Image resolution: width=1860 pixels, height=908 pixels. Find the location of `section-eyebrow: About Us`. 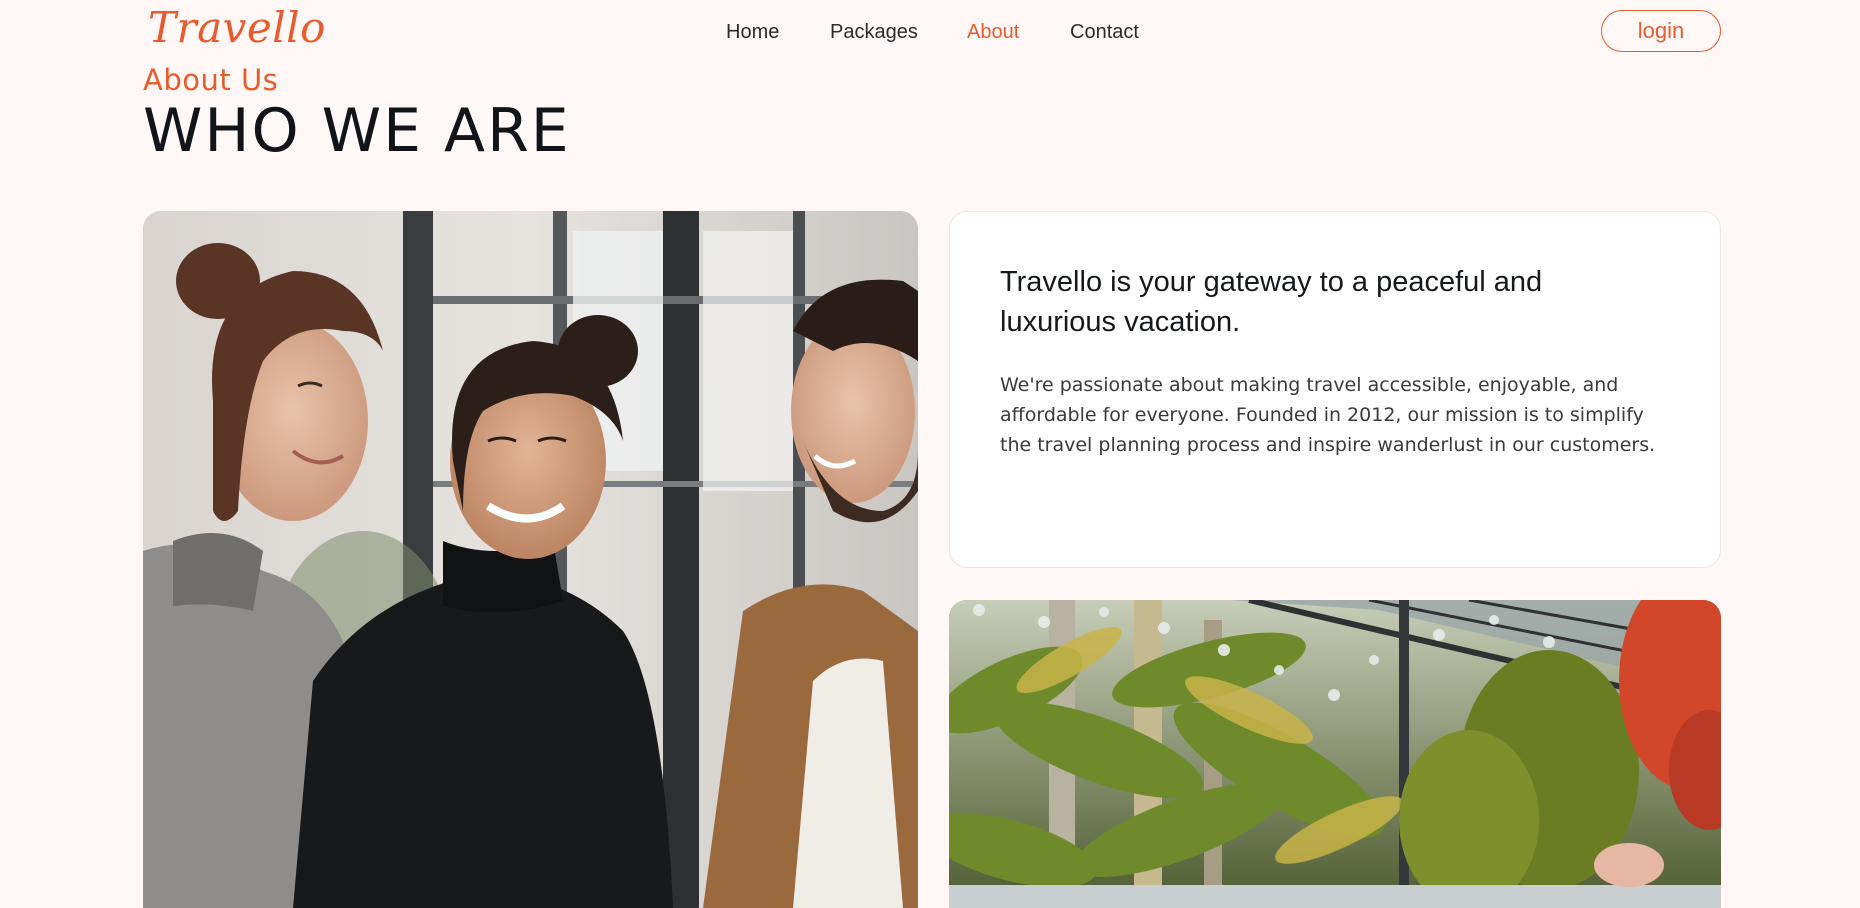

section-eyebrow: About Us is located at coordinates (211, 80).